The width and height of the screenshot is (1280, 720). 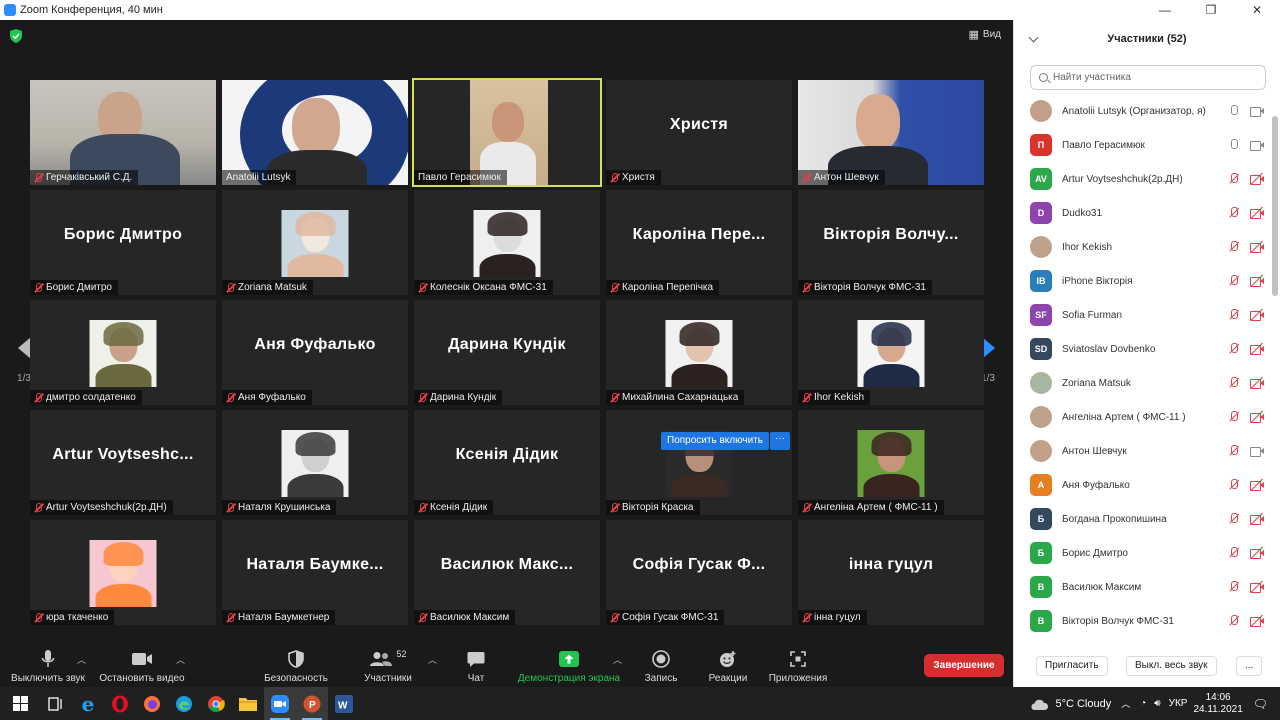 I want to click on invite-button: Пригласить, so click(x=1072, y=666).